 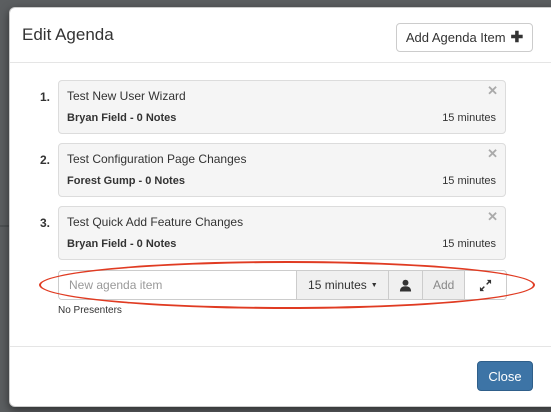 What do you see at coordinates (68, 34) in the screenshot?
I see `modal-title: Edit Agenda` at bounding box center [68, 34].